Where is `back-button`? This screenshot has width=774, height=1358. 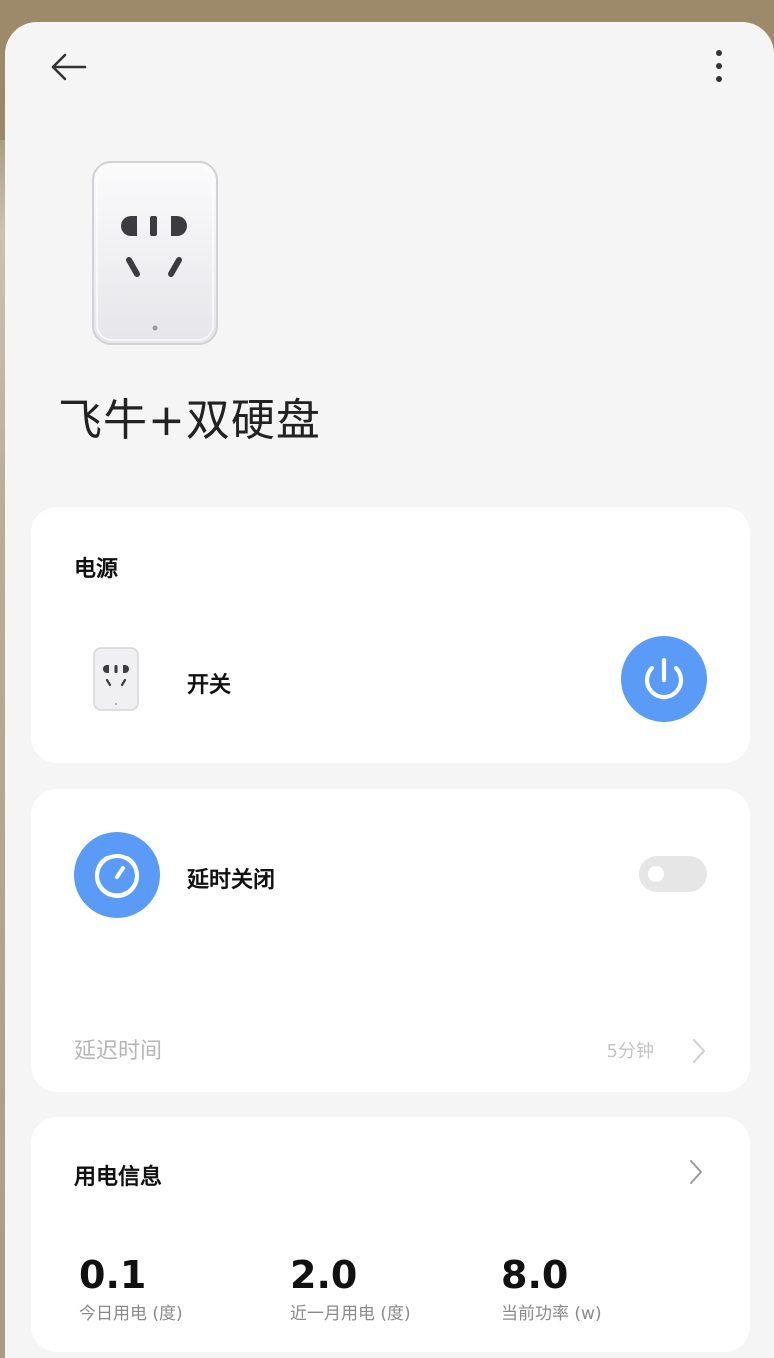 back-button is located at coordinates (69, 67).